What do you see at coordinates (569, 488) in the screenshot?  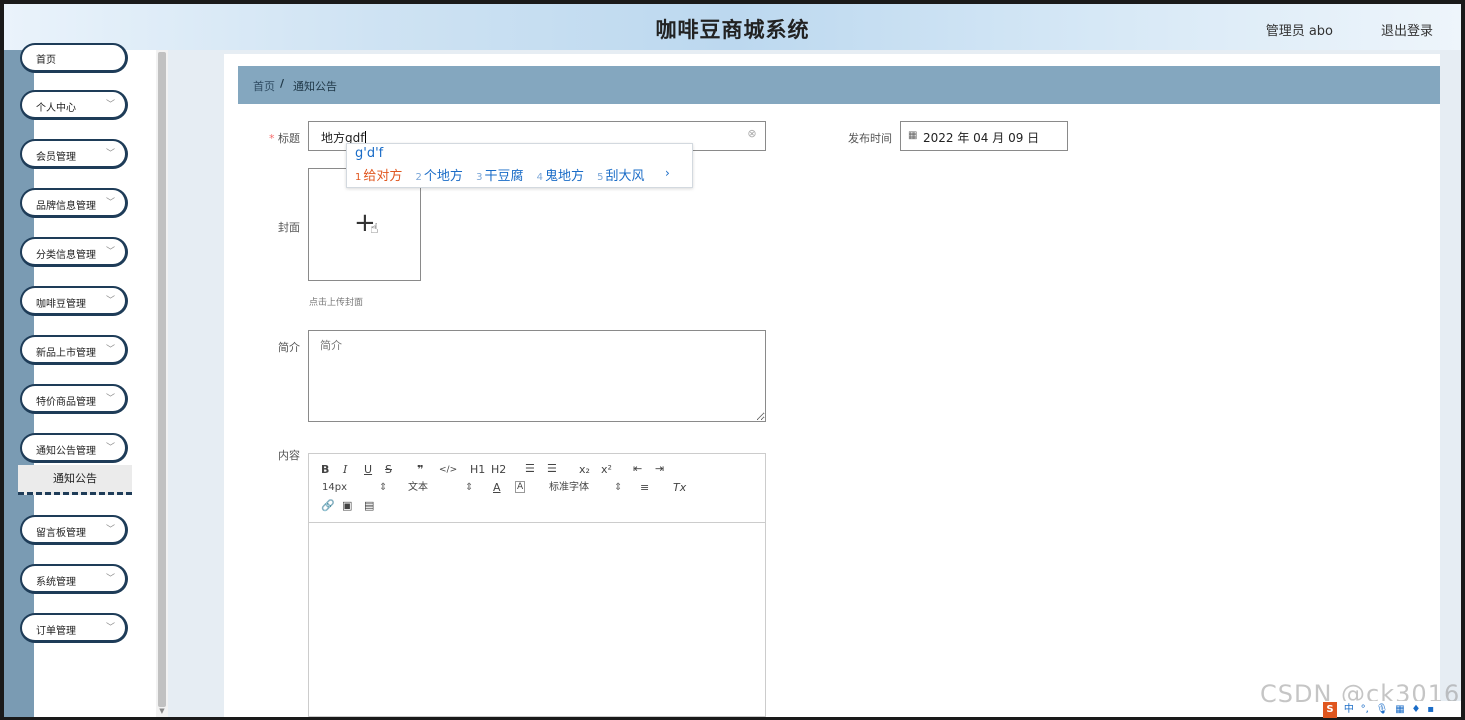 I see `font-family-select: 标准字体` at bounding box center [569, 488].